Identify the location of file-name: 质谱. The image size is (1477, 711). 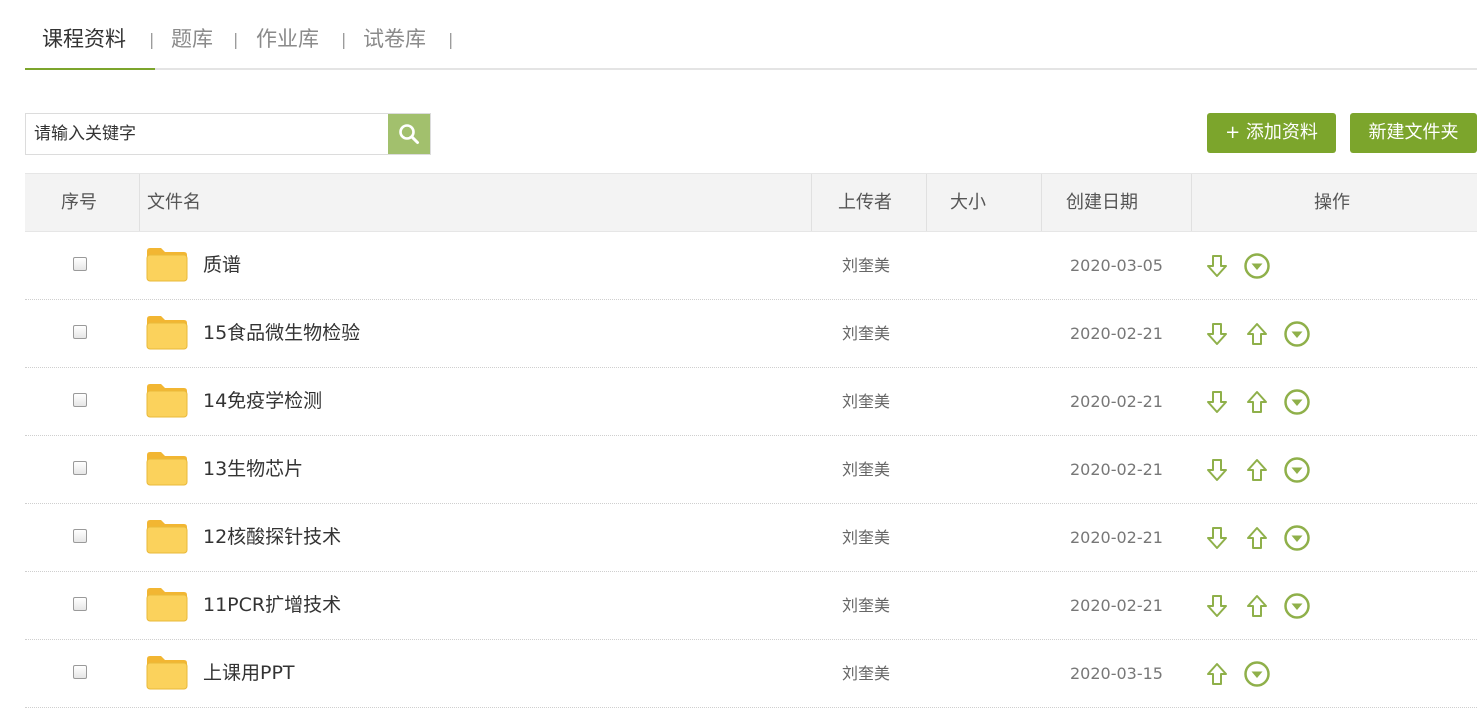
(222, 265).